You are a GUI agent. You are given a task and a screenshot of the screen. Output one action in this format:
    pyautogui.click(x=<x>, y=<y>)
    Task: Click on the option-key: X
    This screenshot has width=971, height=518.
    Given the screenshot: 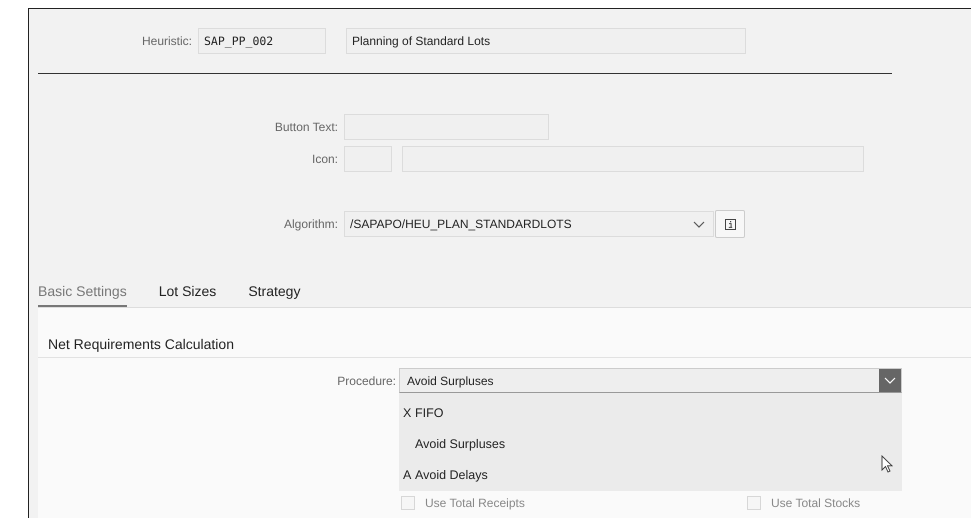 What is the action you would take?
    pyautogui.click(x=407, y=413)
    